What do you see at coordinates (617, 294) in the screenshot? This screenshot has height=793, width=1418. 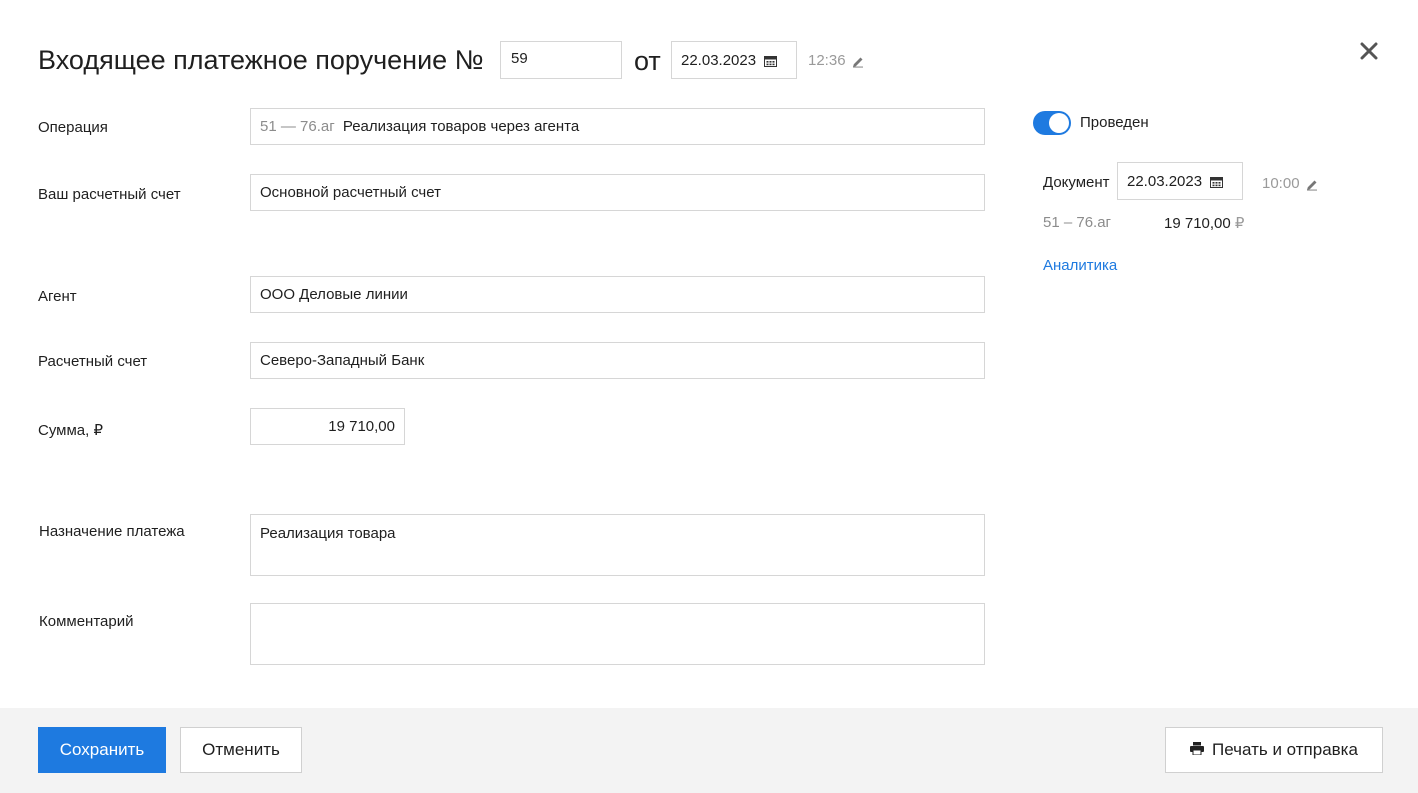 I see `agent-select: ООО Деловые линии` at bounding box center [617, 294].